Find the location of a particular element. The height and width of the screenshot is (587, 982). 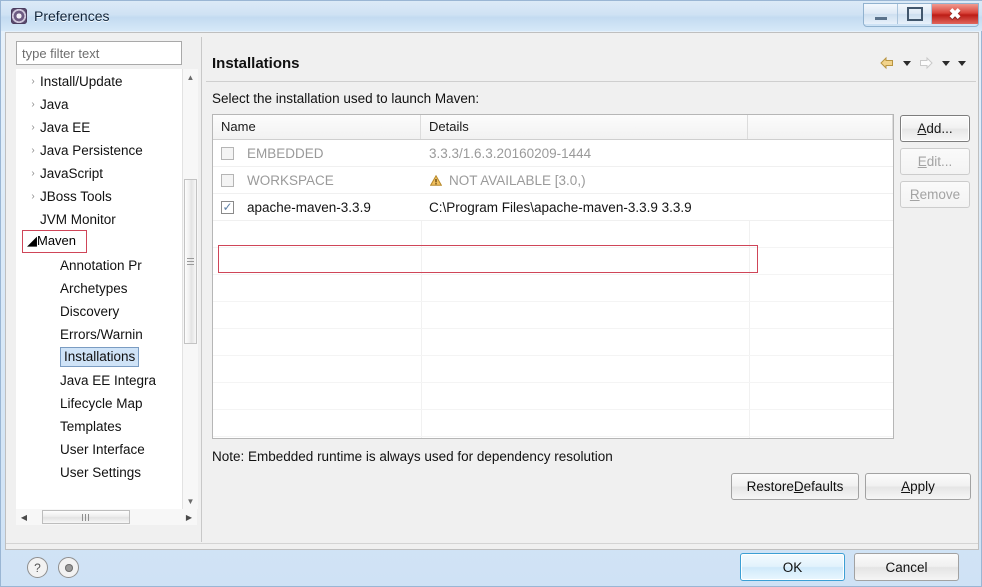

row-name-cell: WORKSPACE is located at coordinates (317, 180).